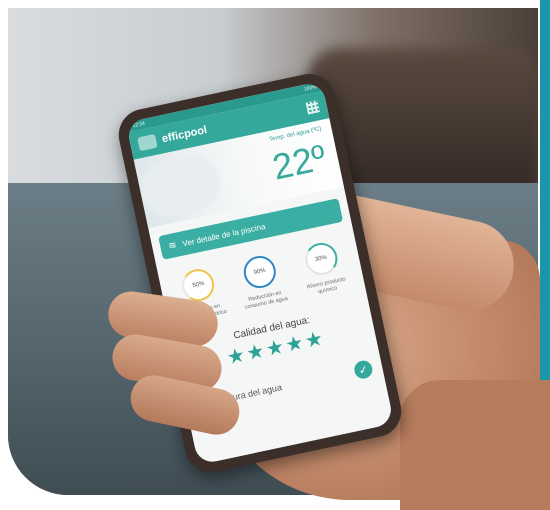  What do you see at coordinates (224, 234) in the screenshot?
I see `pool-detail-label: Ver detalle de la piscina` at bounding box center [224, 234].